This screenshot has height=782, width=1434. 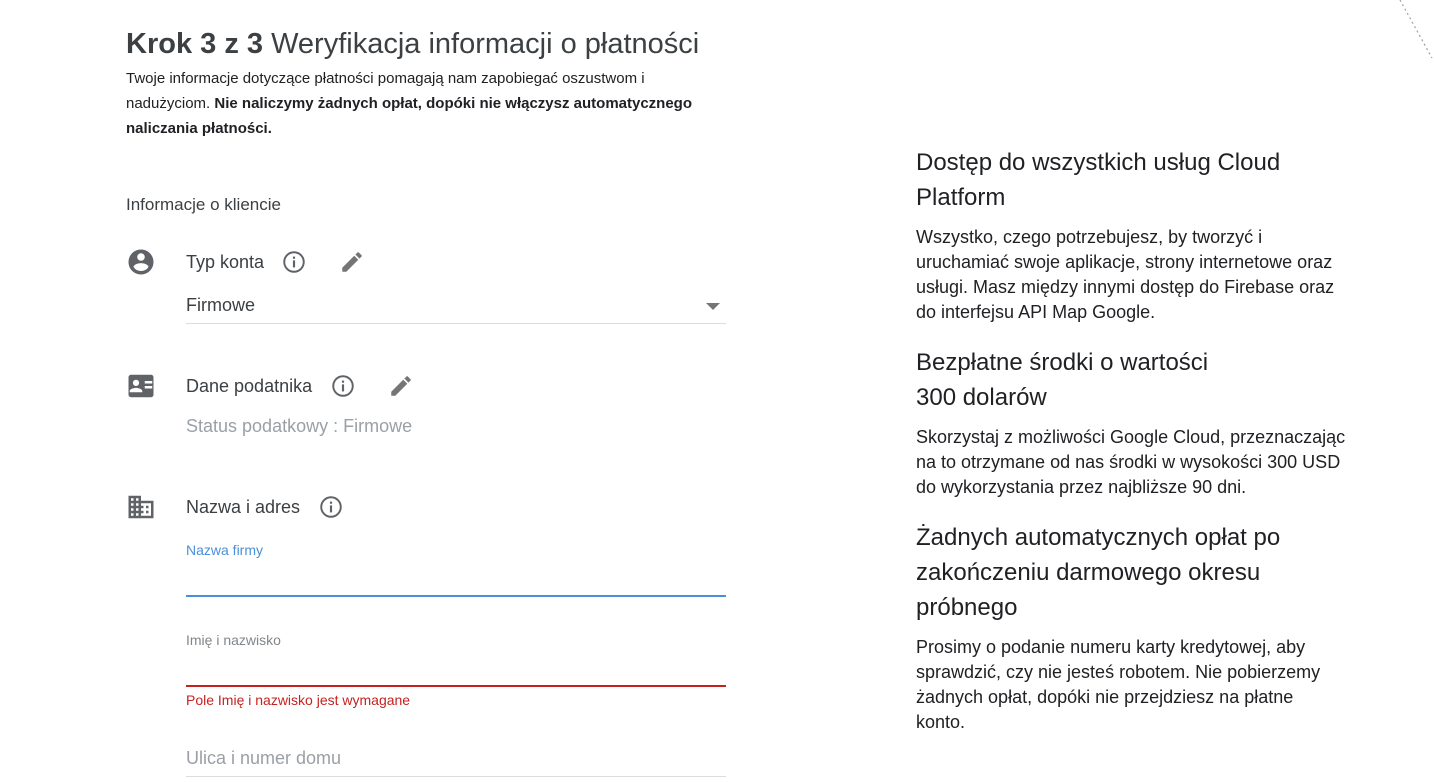 What do you see at coordinates (456, 758) in the screenshot?
I see `street-input` at bounding box center [456, 758].